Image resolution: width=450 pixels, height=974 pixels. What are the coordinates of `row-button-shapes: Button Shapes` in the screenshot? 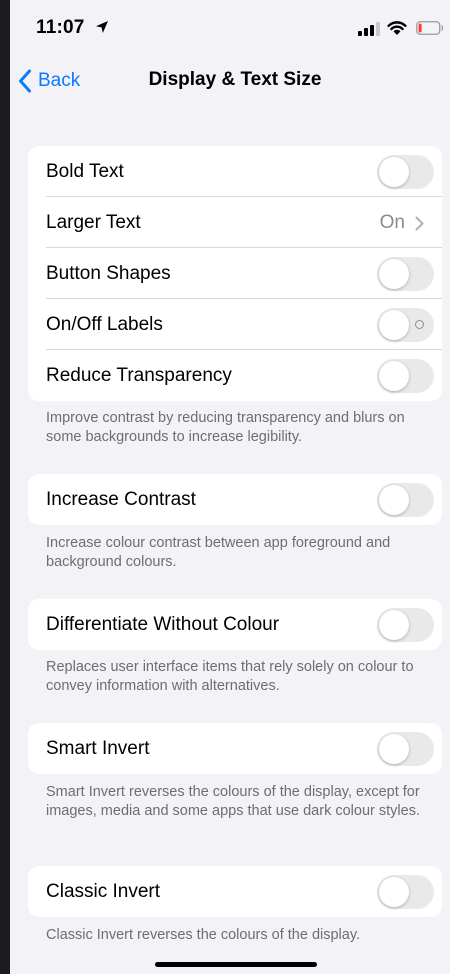 It's located at (235, 273).